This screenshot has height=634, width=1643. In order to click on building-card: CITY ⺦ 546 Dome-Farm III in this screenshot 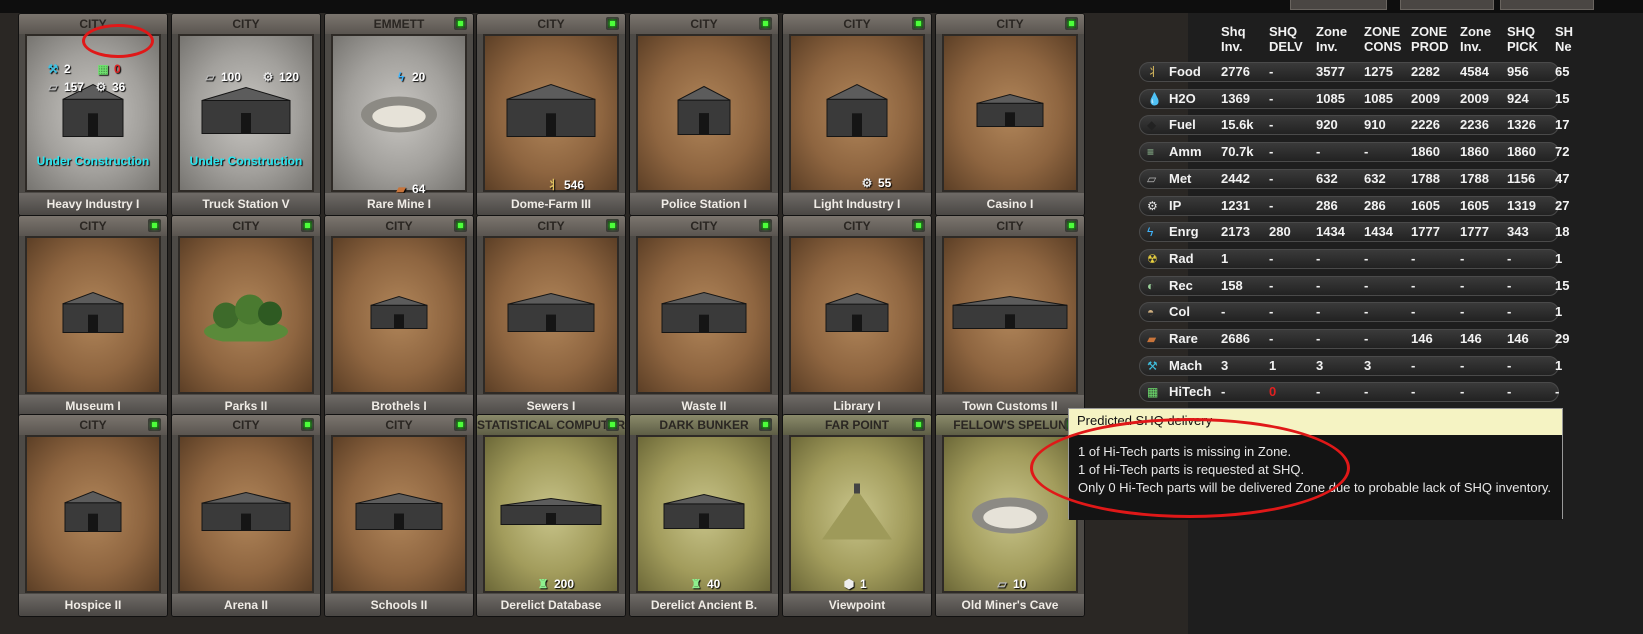, I will do `click(551, 114)`.